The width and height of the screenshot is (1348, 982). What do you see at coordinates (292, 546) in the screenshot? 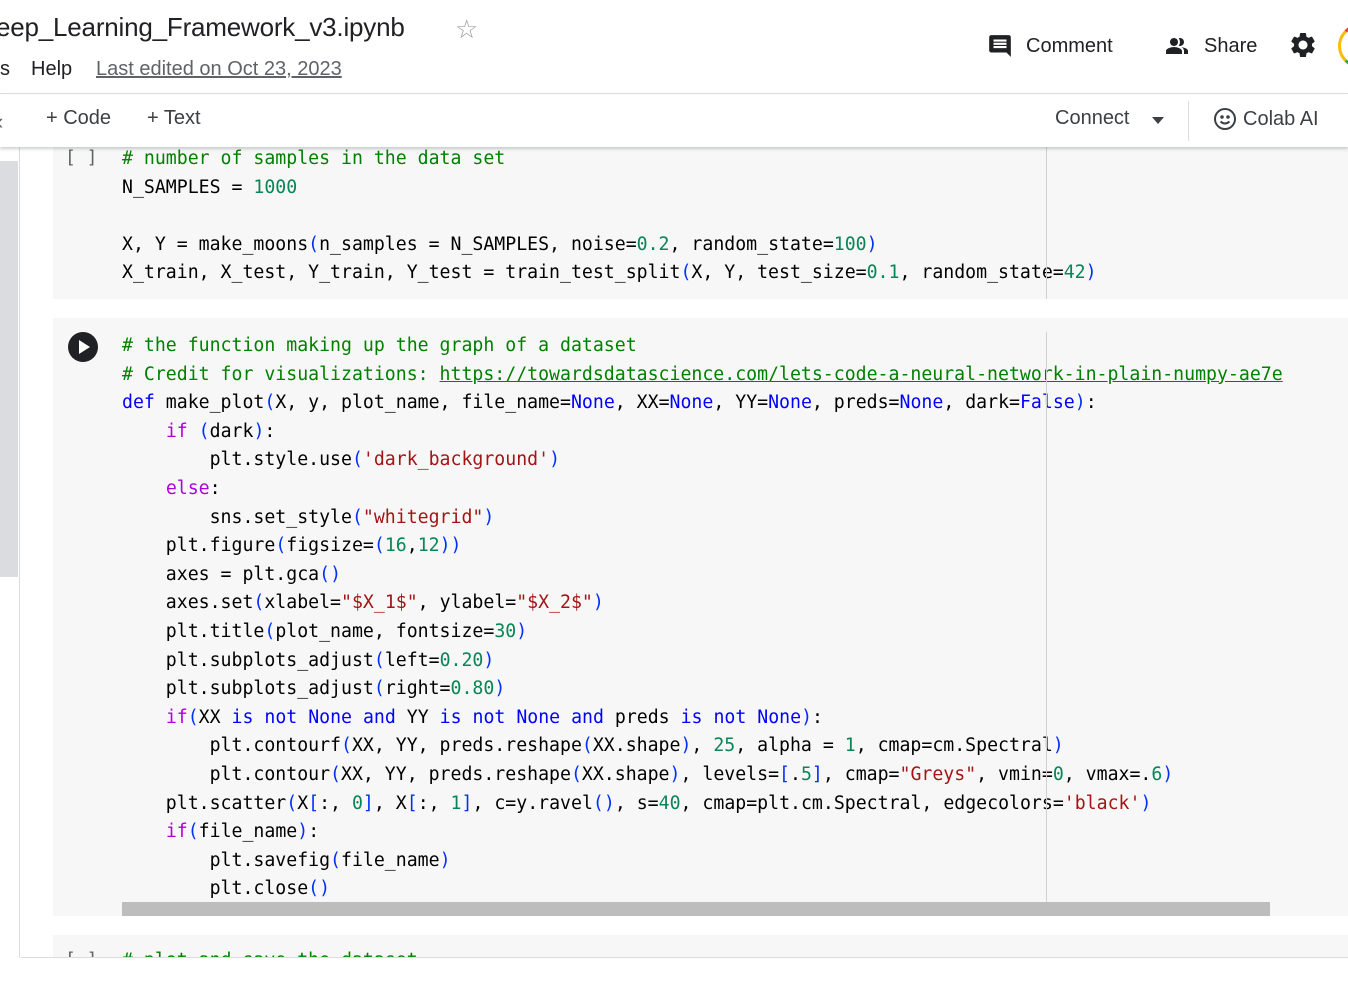
I see `code-line: plt.figure(figsize=(16,12))` at bounding box center [292, 546].